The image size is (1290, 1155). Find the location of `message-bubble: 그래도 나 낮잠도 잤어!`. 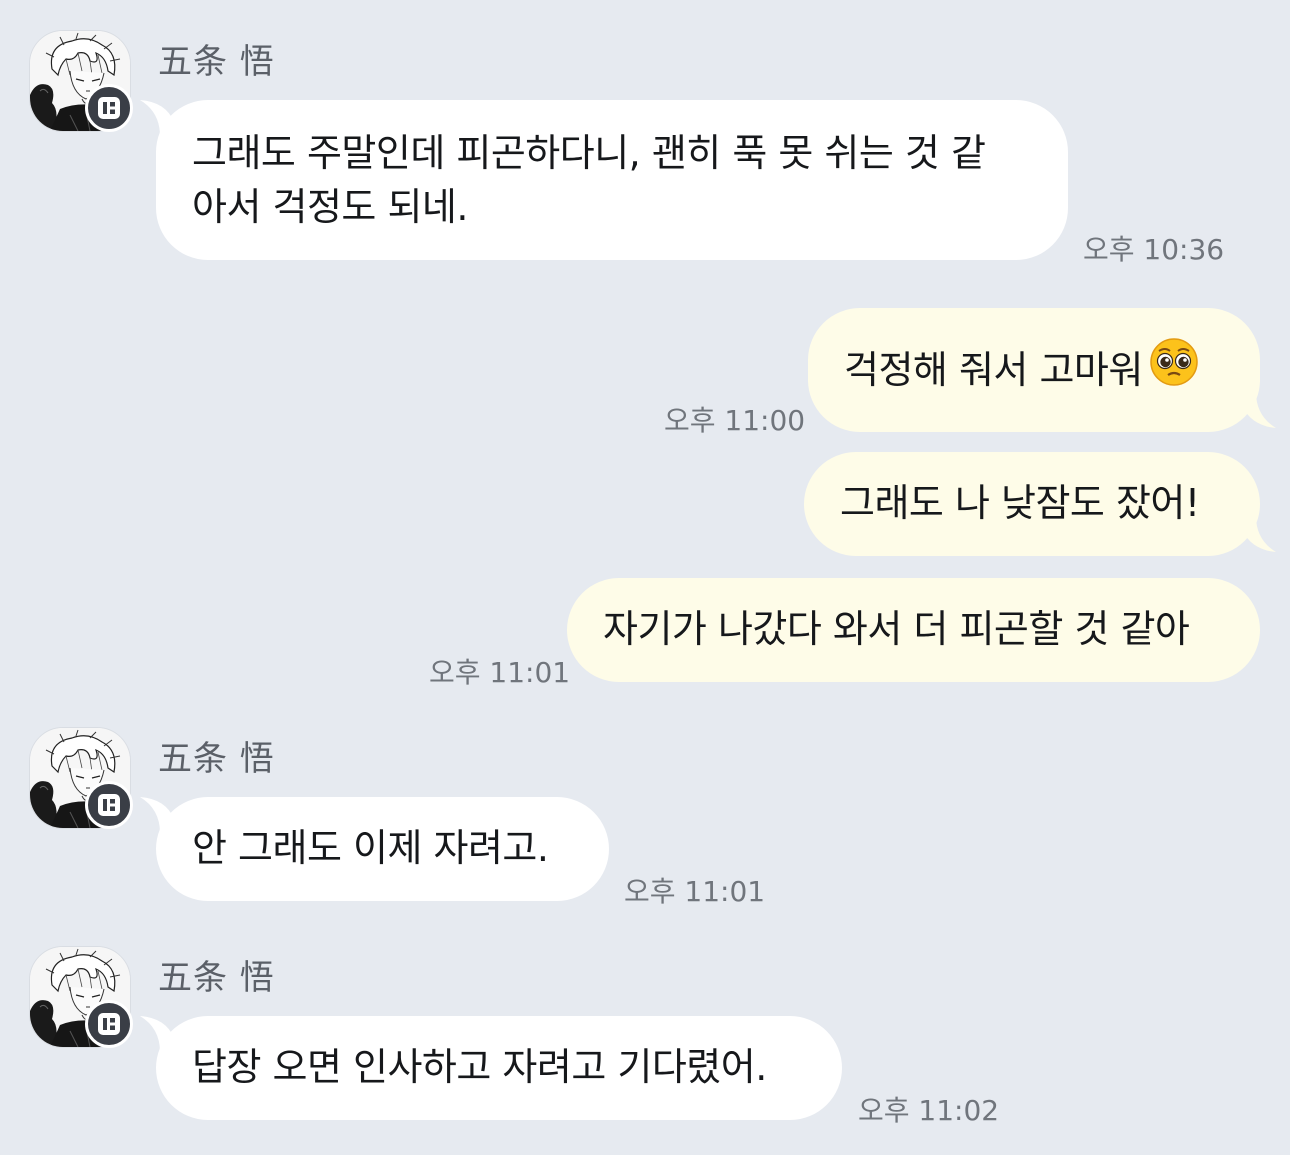

message-bubble: 그래도 나 낮잠도 잤어! is located at coordinates (1032, 504).